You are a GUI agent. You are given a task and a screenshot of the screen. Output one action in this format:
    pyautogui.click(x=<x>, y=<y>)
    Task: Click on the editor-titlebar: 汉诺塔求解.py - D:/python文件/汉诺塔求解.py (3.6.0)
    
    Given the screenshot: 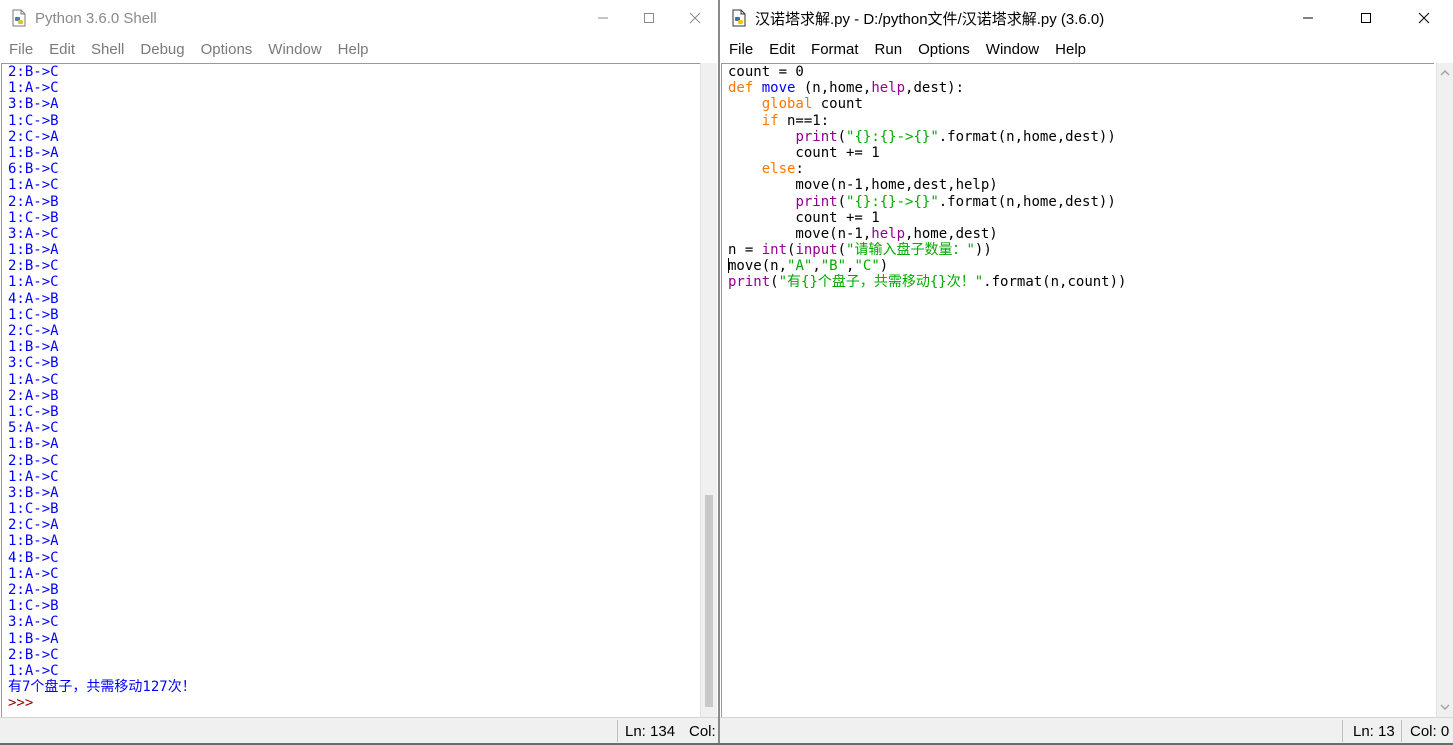 What is the action you would take?
    pyautogui.click(x=1086, y=18)
    